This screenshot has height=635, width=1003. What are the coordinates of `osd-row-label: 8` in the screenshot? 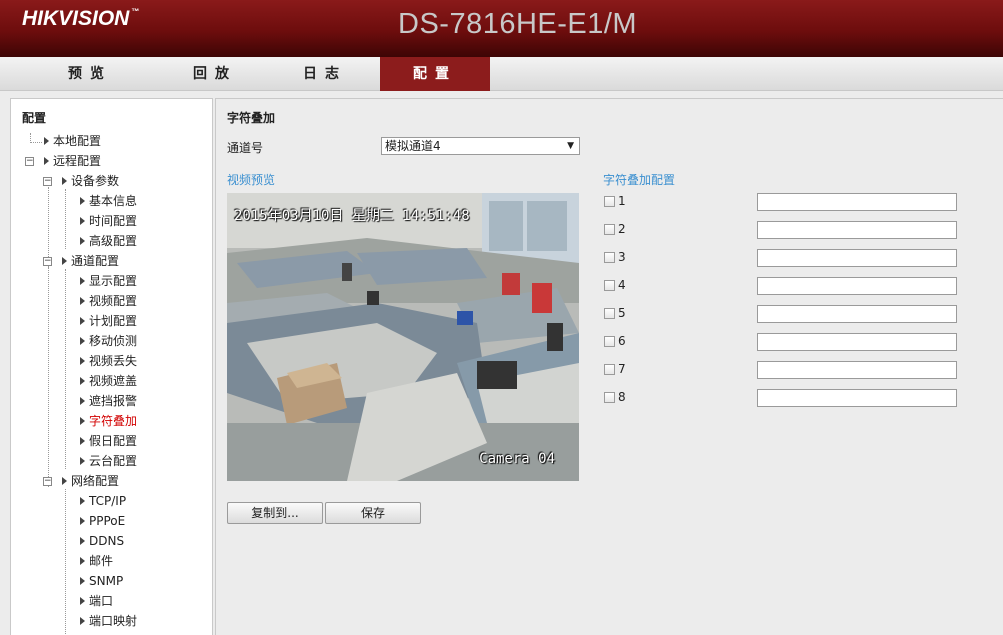 It's located at (622, 397).